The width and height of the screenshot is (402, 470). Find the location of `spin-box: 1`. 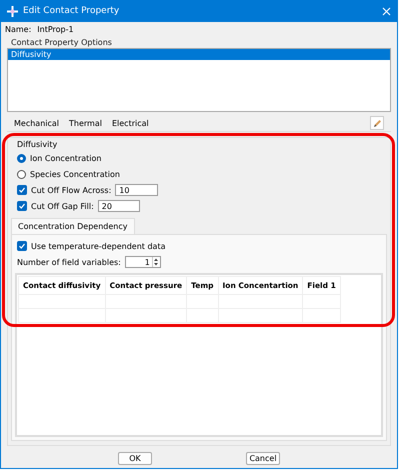

spin-box: 1 is located at coordinates (142, 262).